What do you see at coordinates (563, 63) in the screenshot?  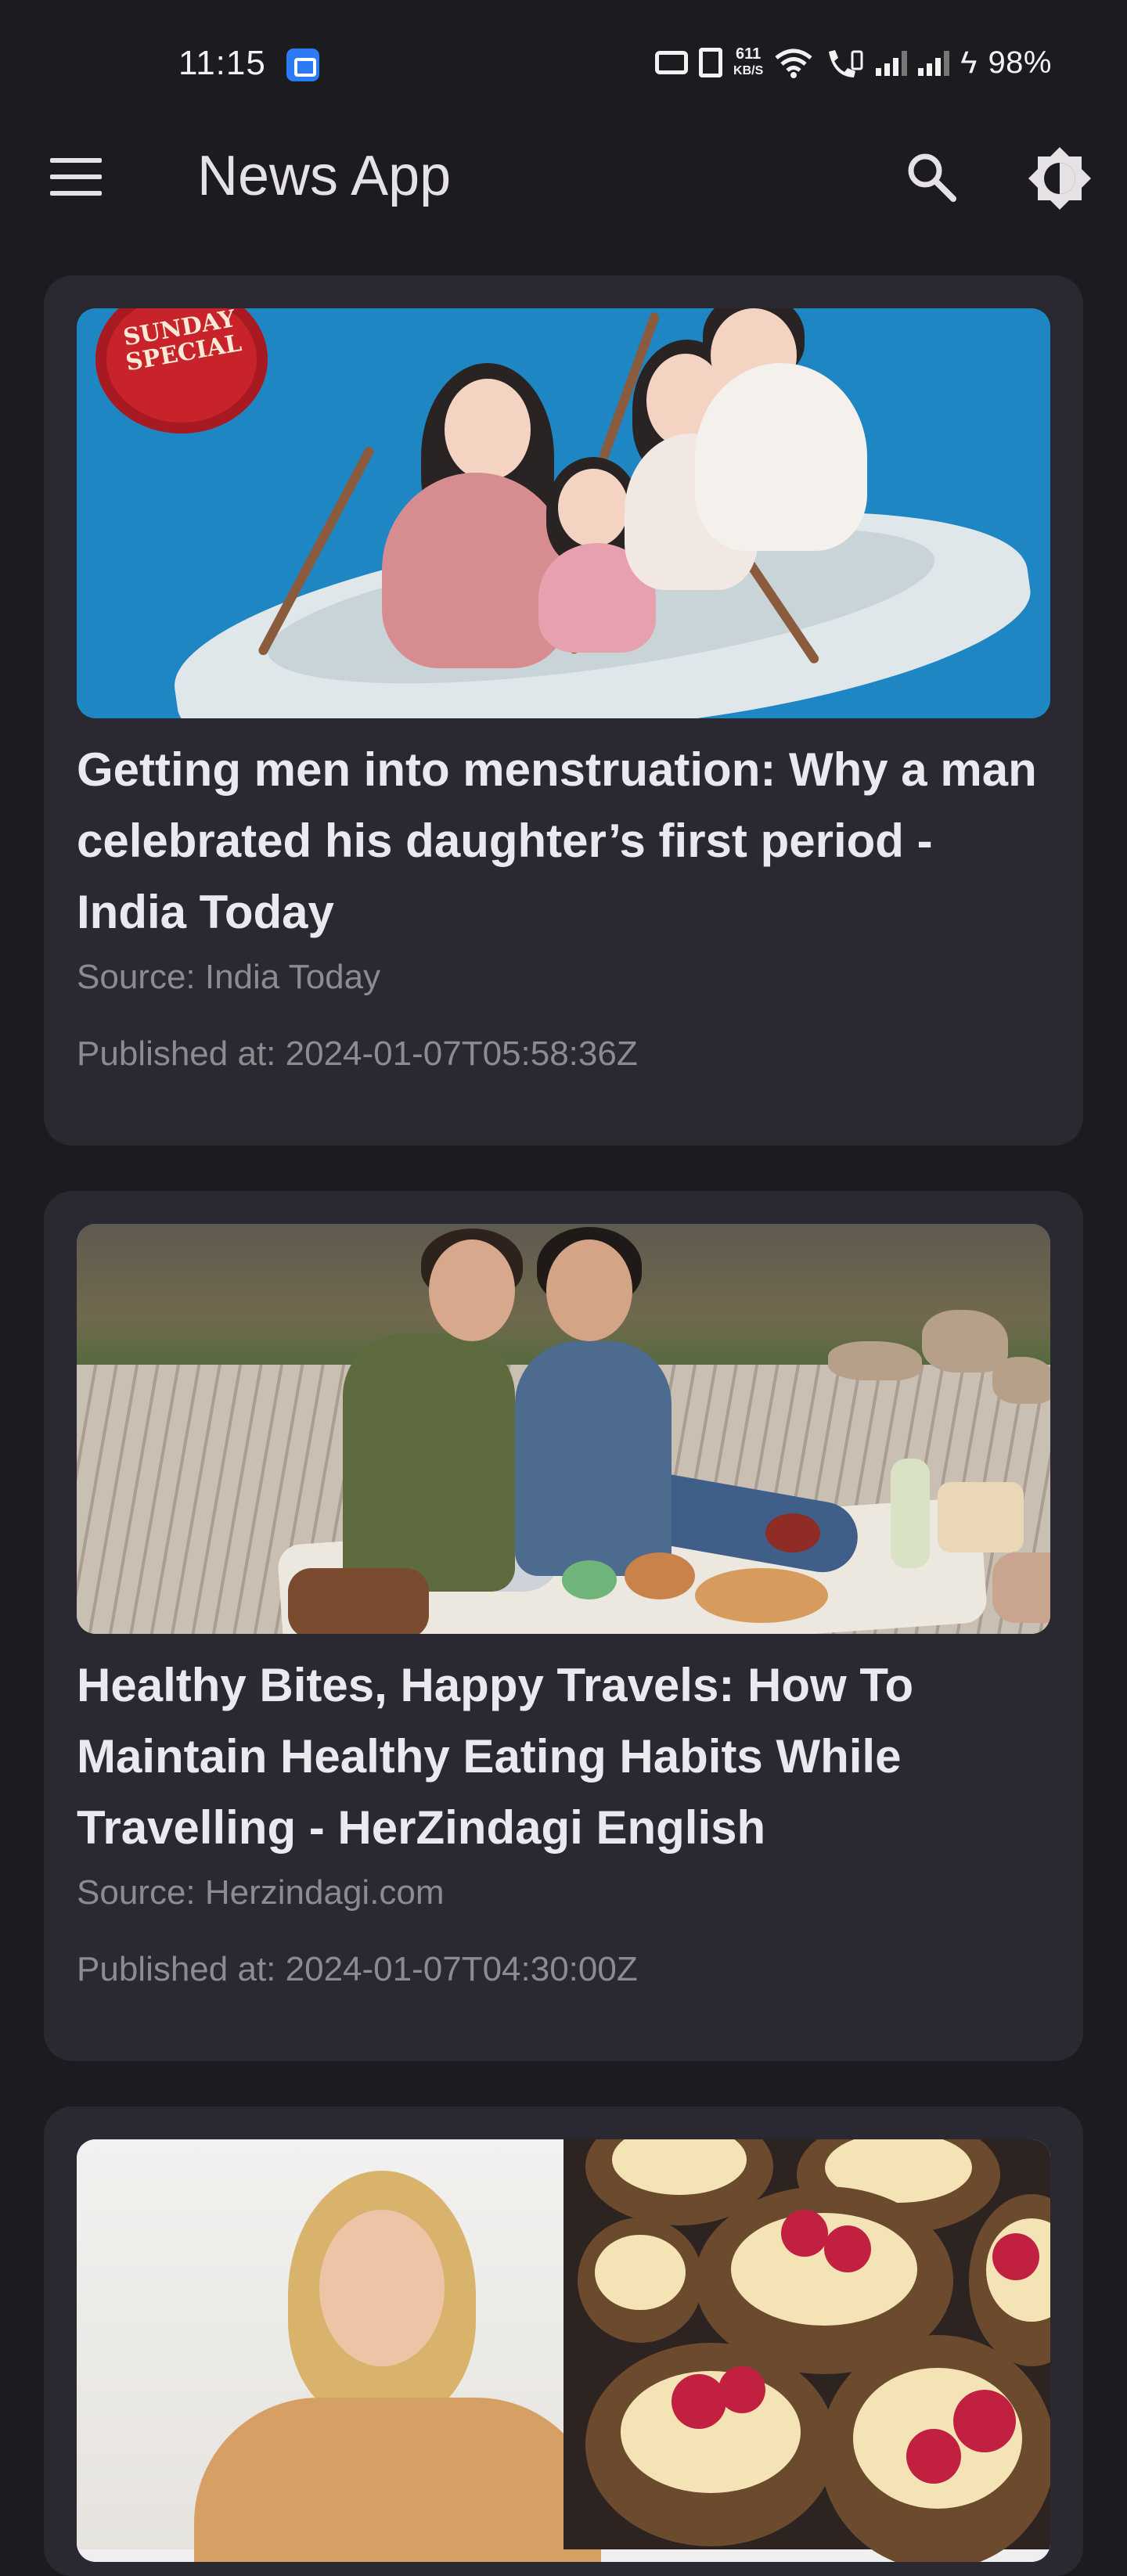 I see `status-bar: 11:15 611 KB/S ϟ 98%` at bounding box center [563, 63].